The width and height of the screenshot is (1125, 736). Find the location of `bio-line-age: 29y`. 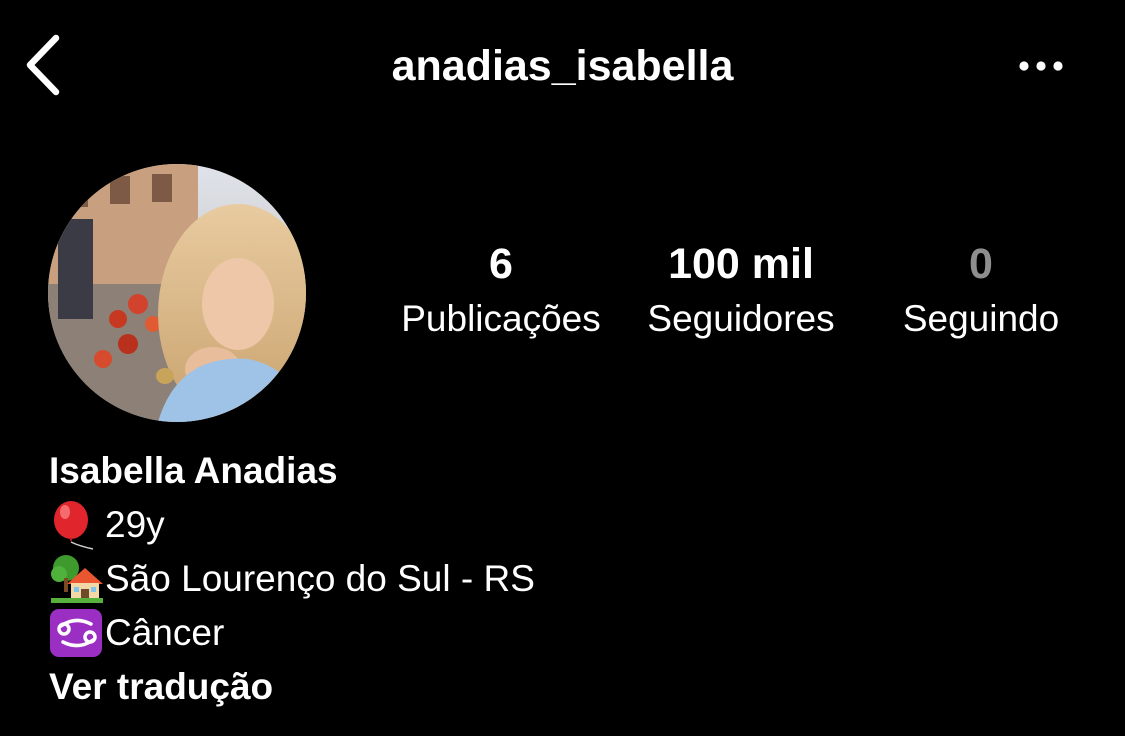

bio-line-age: 29y is located at coordinates (292, 525).